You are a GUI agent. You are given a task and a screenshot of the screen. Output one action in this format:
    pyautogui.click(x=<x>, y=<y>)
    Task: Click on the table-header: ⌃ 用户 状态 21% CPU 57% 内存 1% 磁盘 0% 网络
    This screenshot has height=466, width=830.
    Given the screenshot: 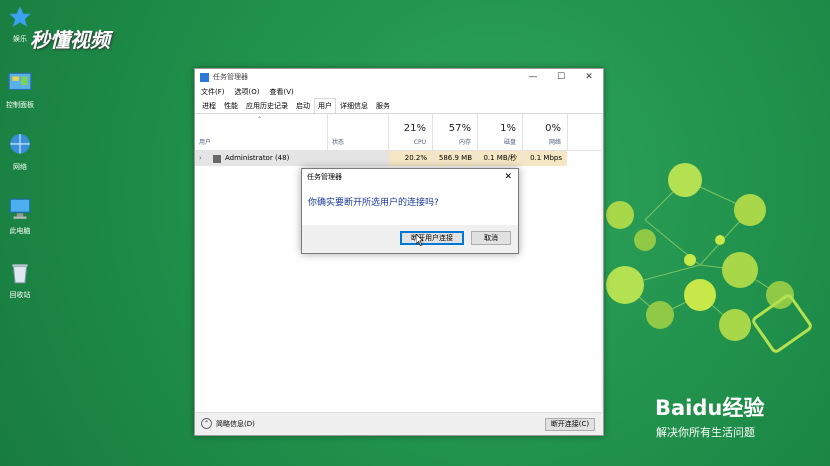 What is the action you would take?
    pyautogui.click(x=398, y=132)
    